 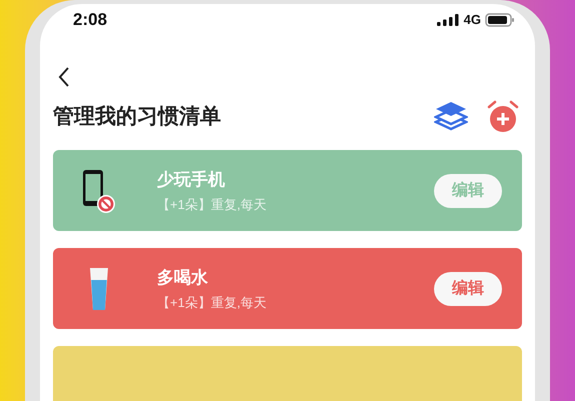 What do you see at coordinates (90, 20) in the screenshot?
I see `status-time: 2:08` at bounding box center [90, 20].